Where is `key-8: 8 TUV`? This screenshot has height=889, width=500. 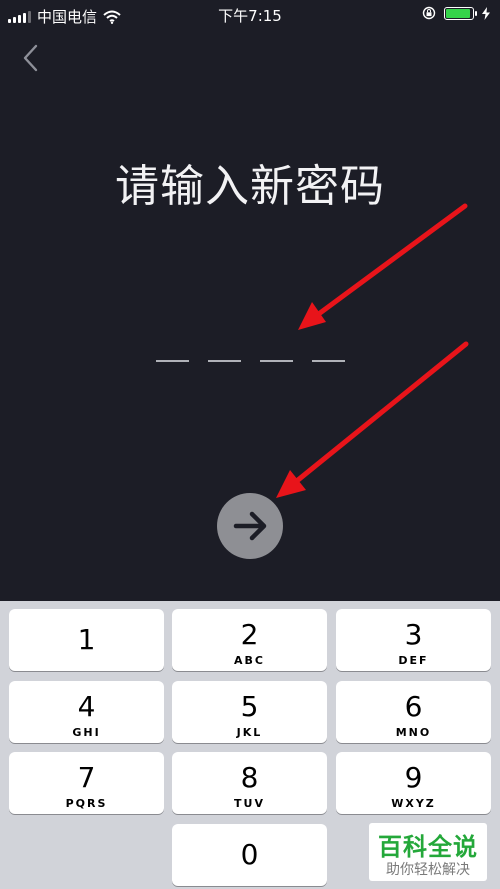
key-8: 8 TUV is located at coordinates (249, 783).